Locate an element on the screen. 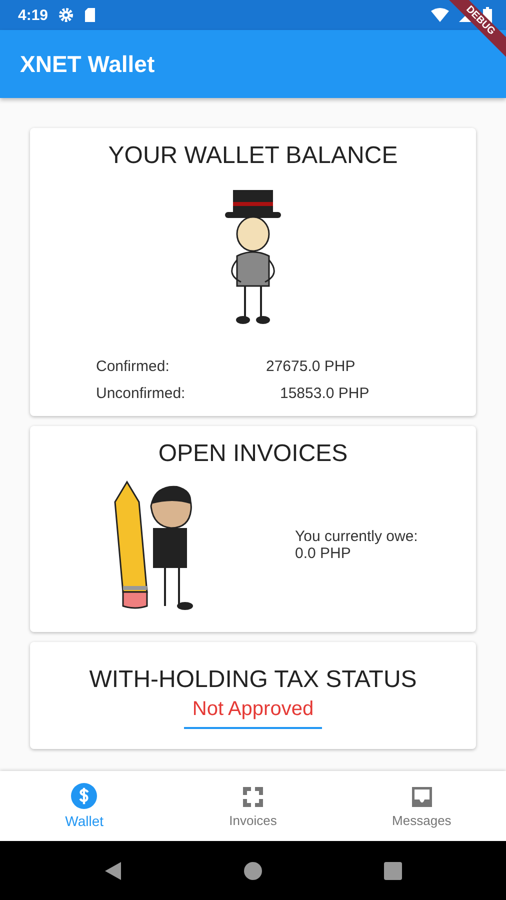 This screenshot has width=506, height=900. card-title: YOUR WALLET BALANCE is located at coordinates (253, 156).